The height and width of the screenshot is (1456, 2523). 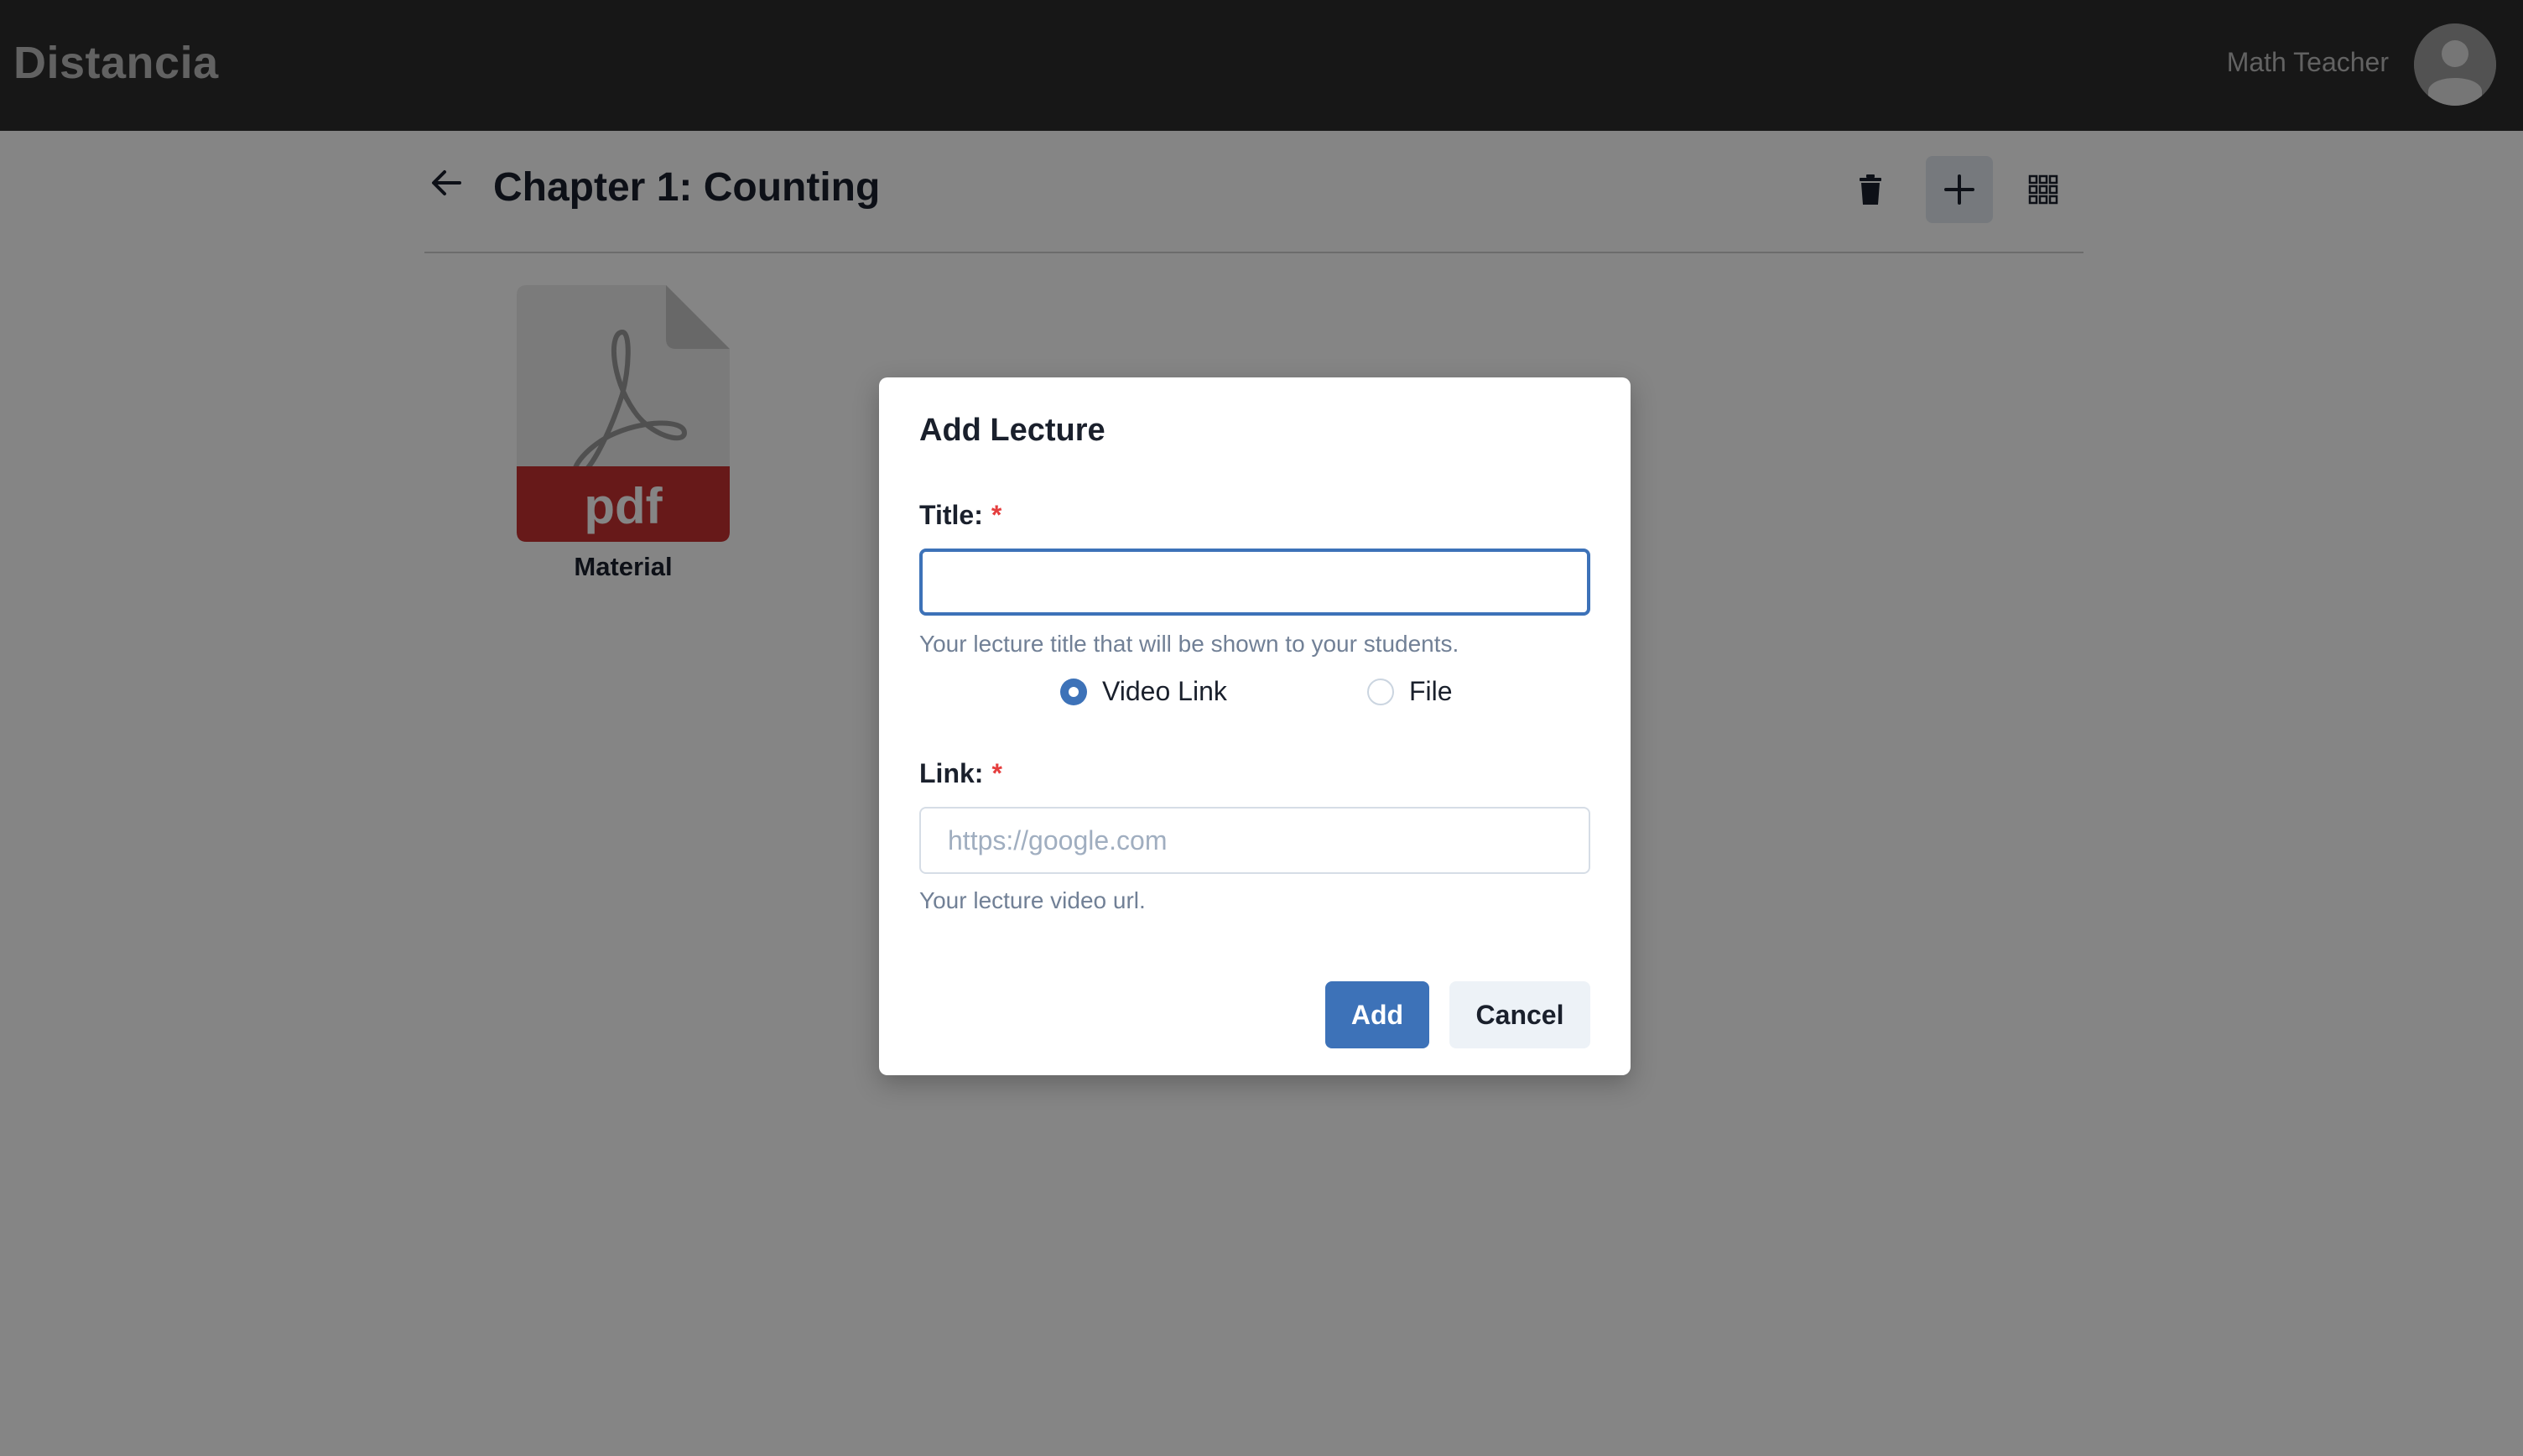 What do you see at coordinates (1431, 691) in the screenshot?
I see `radio-file-label: File` at bounding box center [1431, 691].